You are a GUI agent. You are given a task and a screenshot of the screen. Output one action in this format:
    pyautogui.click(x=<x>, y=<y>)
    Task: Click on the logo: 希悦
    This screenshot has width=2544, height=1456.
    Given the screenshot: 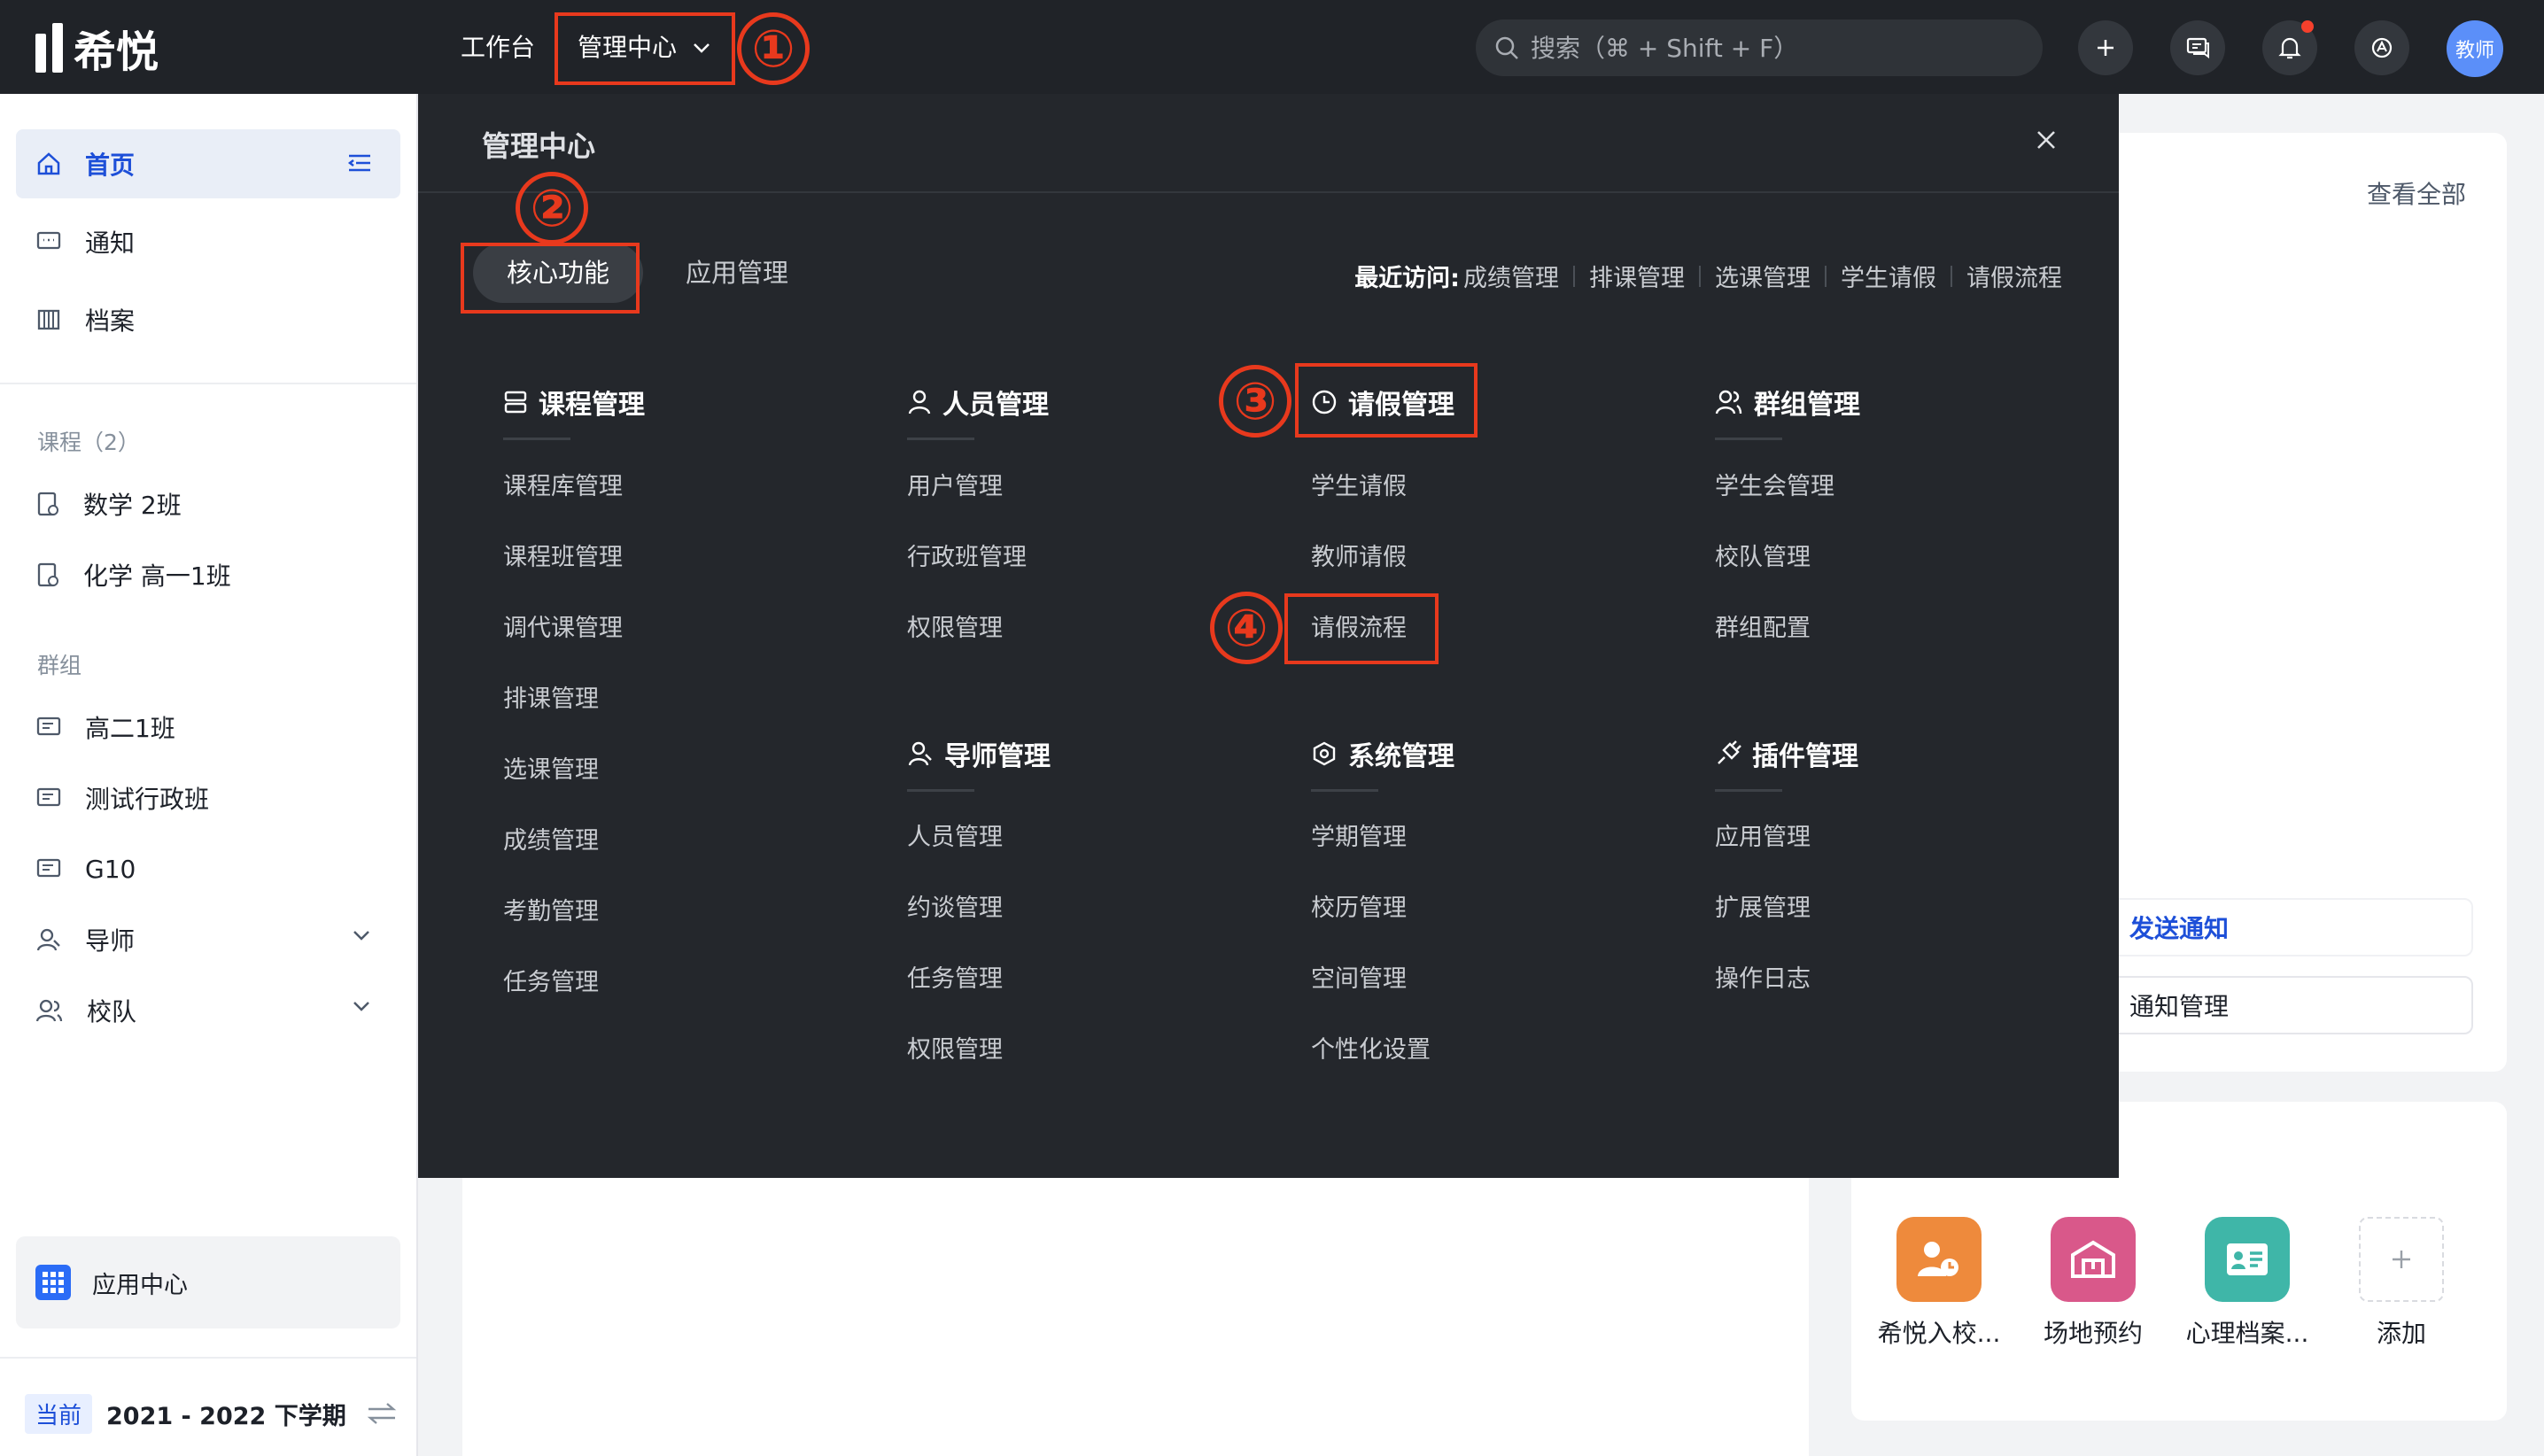 What is the action you would take?
    pyautogui.click(x=97, y=50)
    